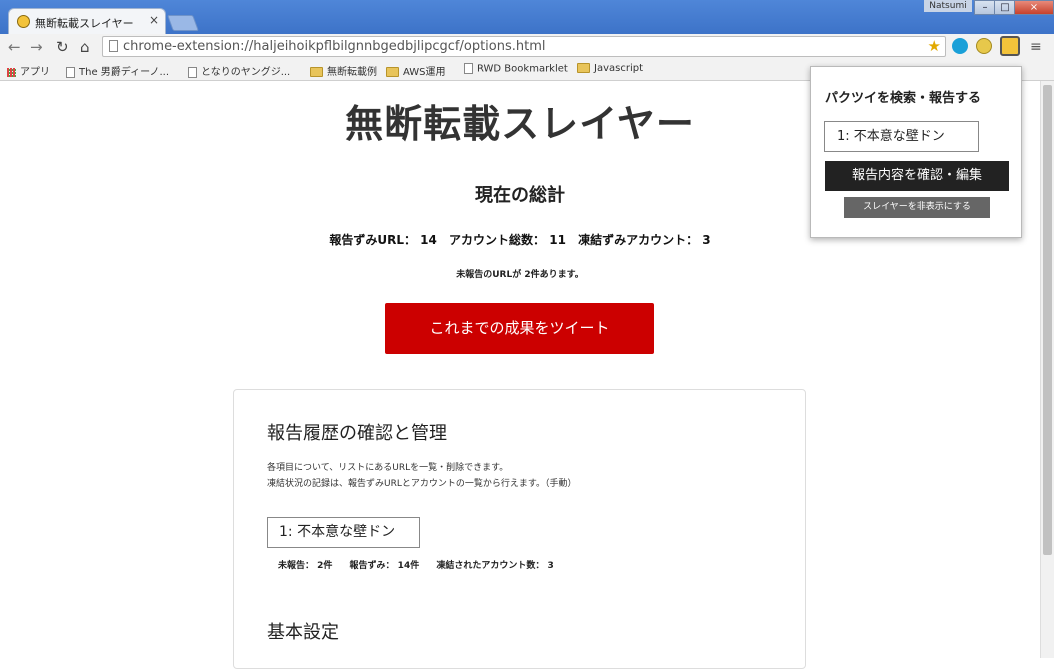  What do you see at coordinates (183, 23) in the screenshot?
I see `new-tab-button` at bounding box center [183, 23].